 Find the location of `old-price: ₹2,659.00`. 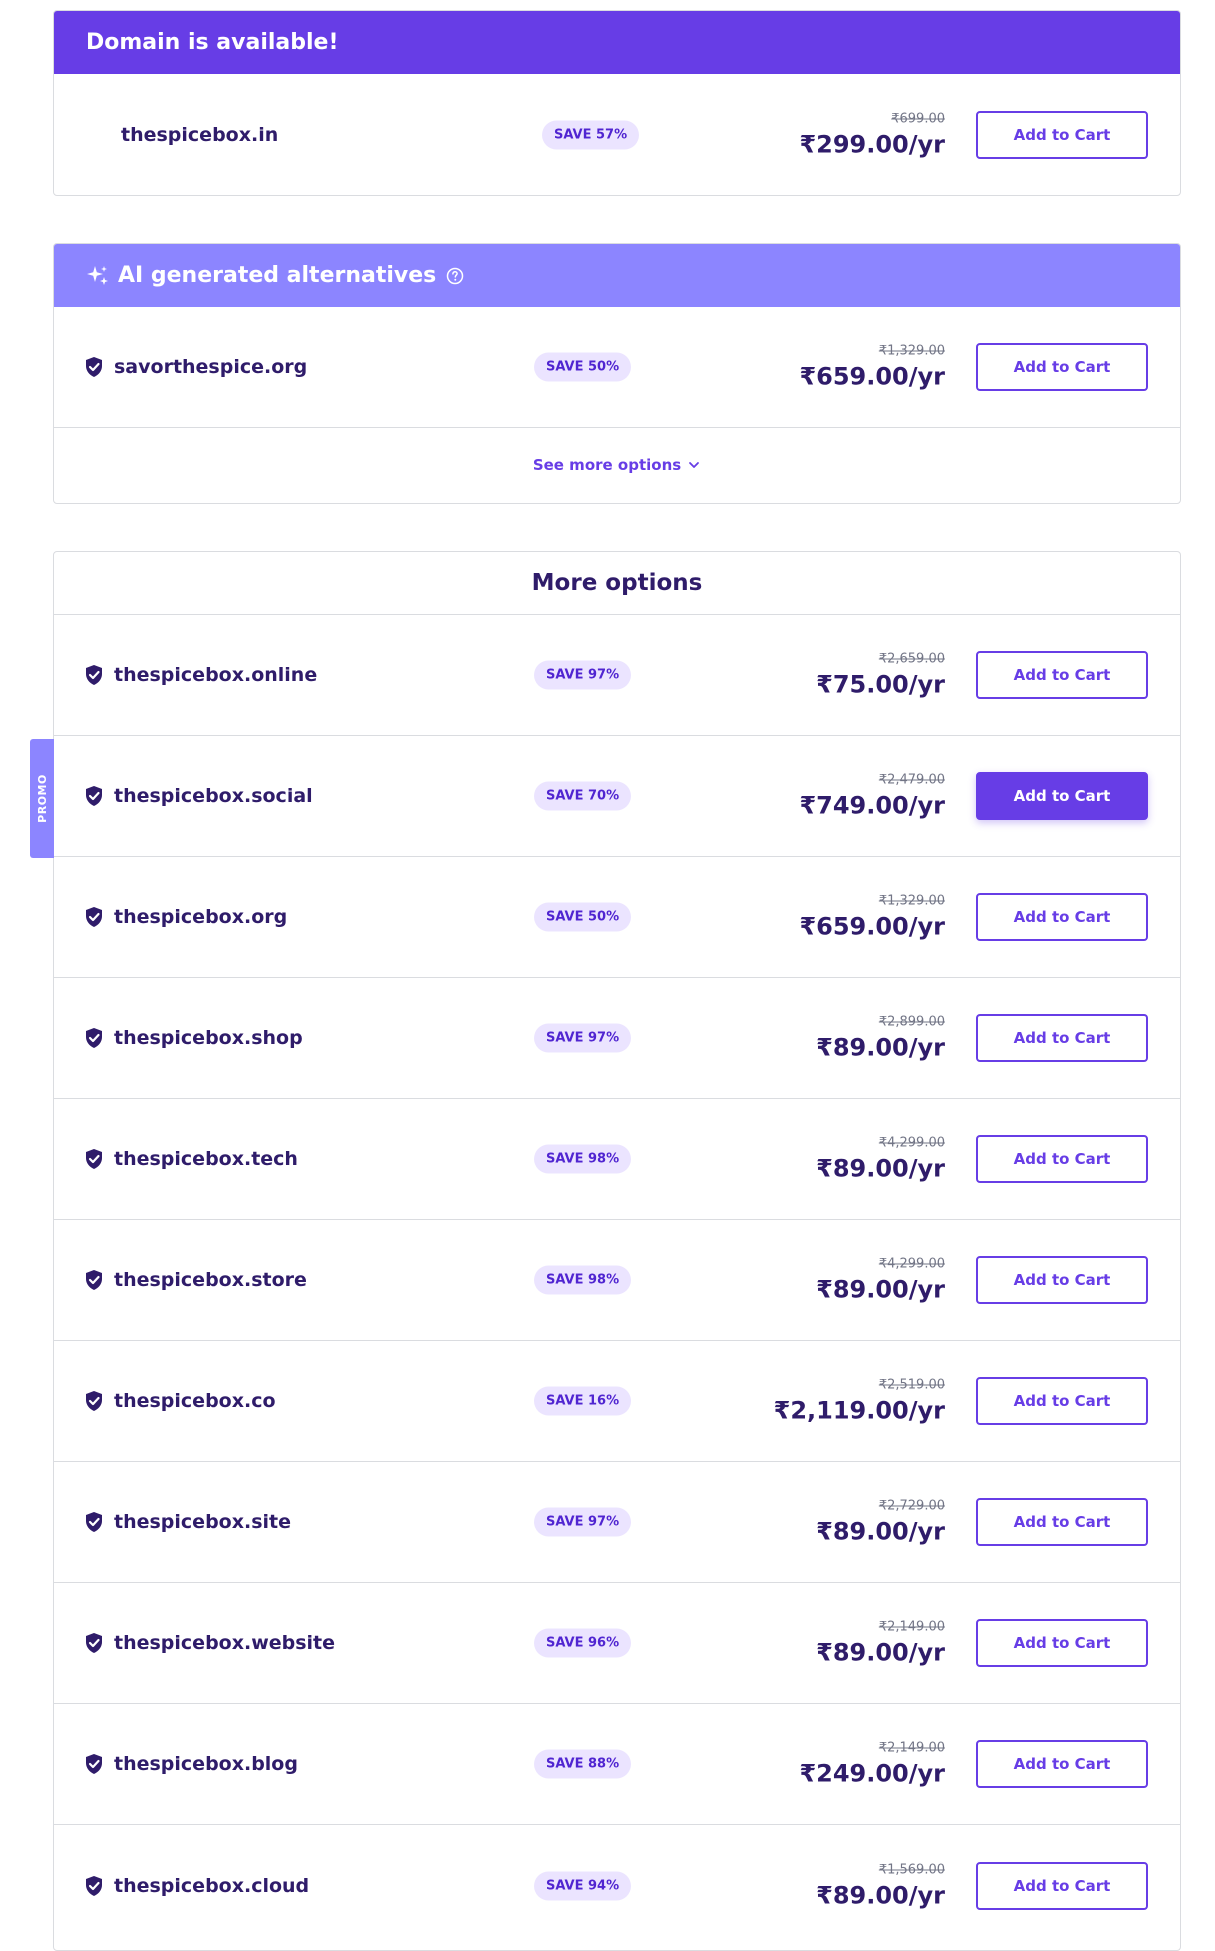

old-price: ₹2,659.00 is located at coordinates (911, 659).